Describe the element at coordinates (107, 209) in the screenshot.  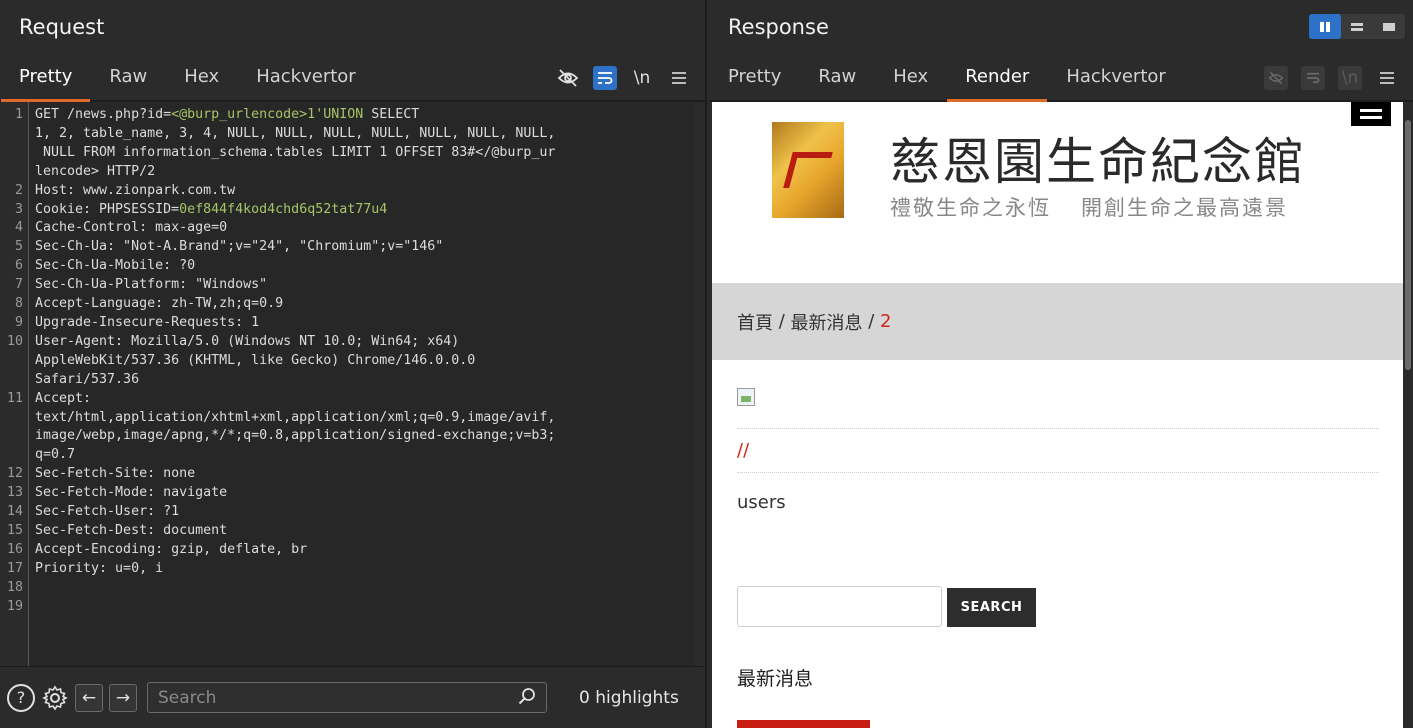
I see `code-token: Cookie: PHPSESSID=` at that location.